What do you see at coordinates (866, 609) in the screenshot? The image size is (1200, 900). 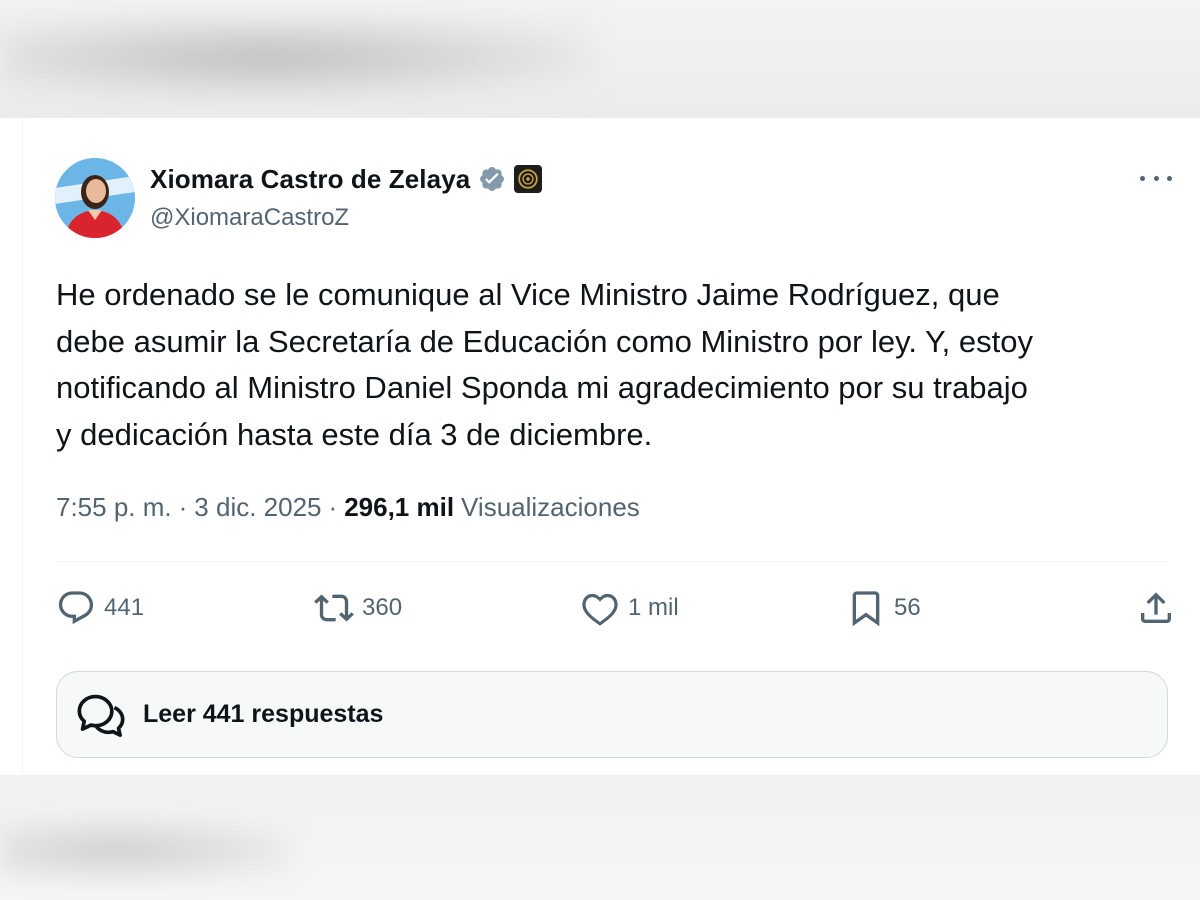 I see `bookmark-icon` at bounding box center [866, 609].